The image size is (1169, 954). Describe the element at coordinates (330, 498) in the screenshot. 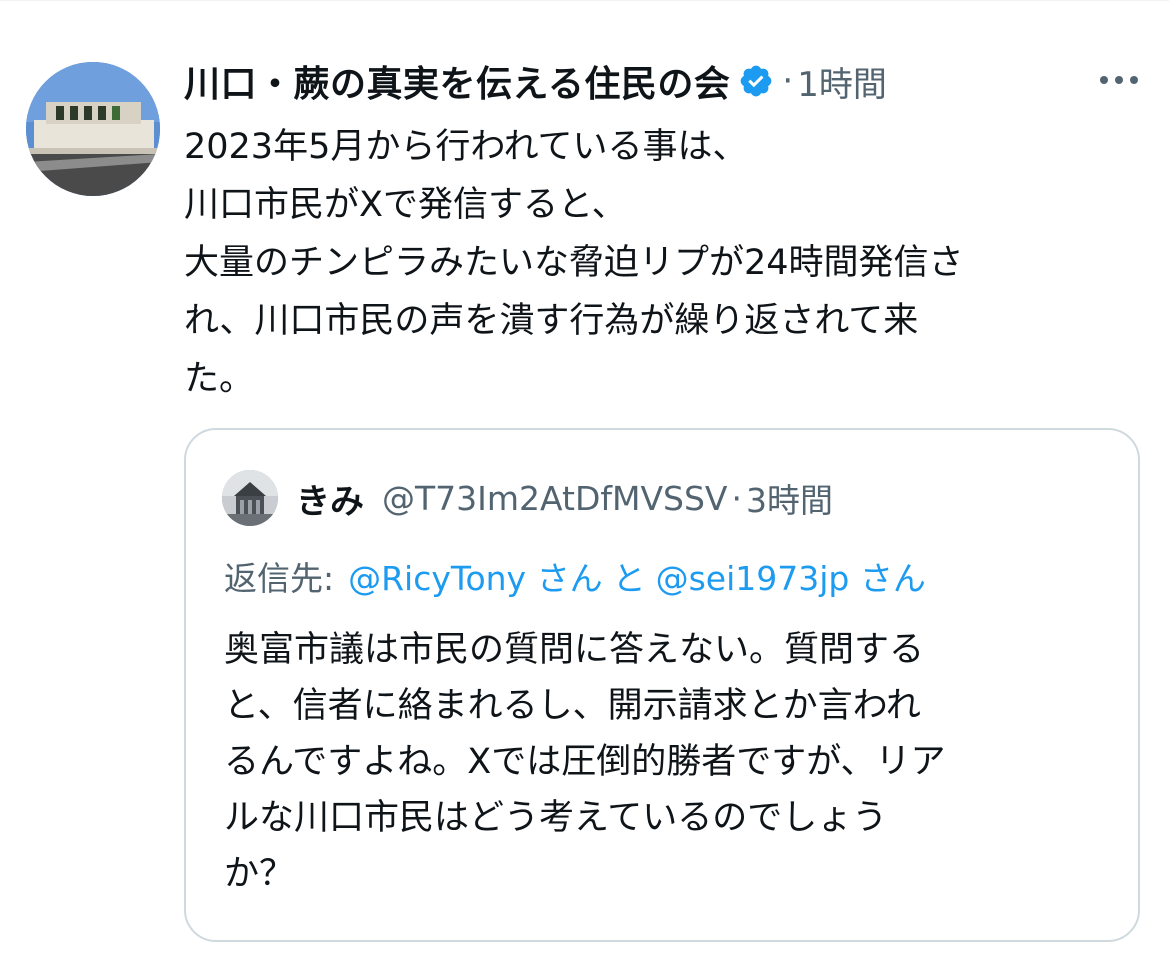

I see `quoted-display-name: きみ` at that location.